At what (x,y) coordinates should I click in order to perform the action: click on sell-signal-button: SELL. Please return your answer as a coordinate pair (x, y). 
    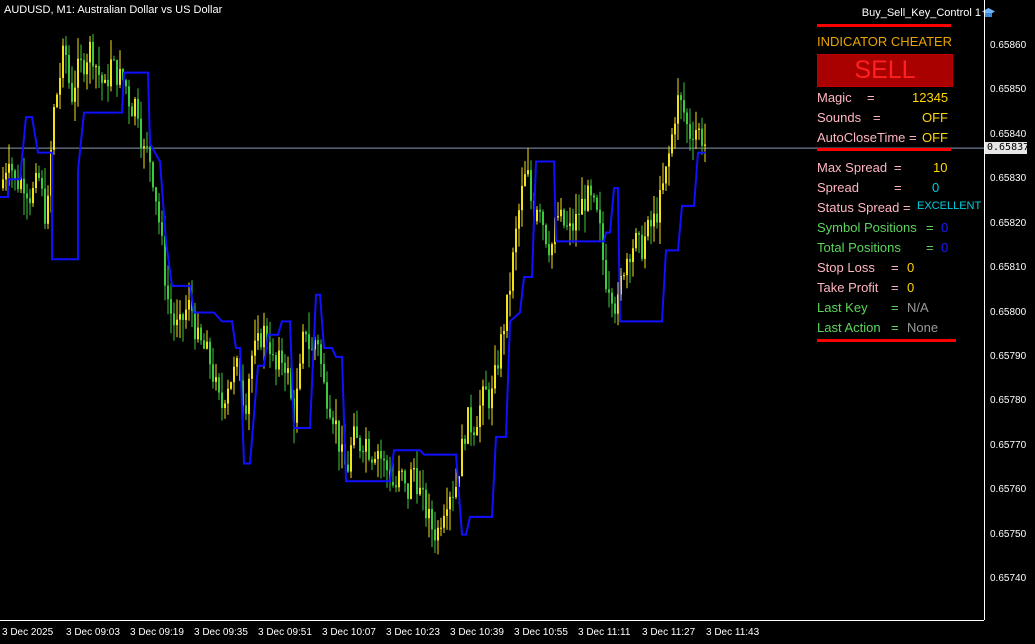
    Looking at the image, I should click on (885, 70).